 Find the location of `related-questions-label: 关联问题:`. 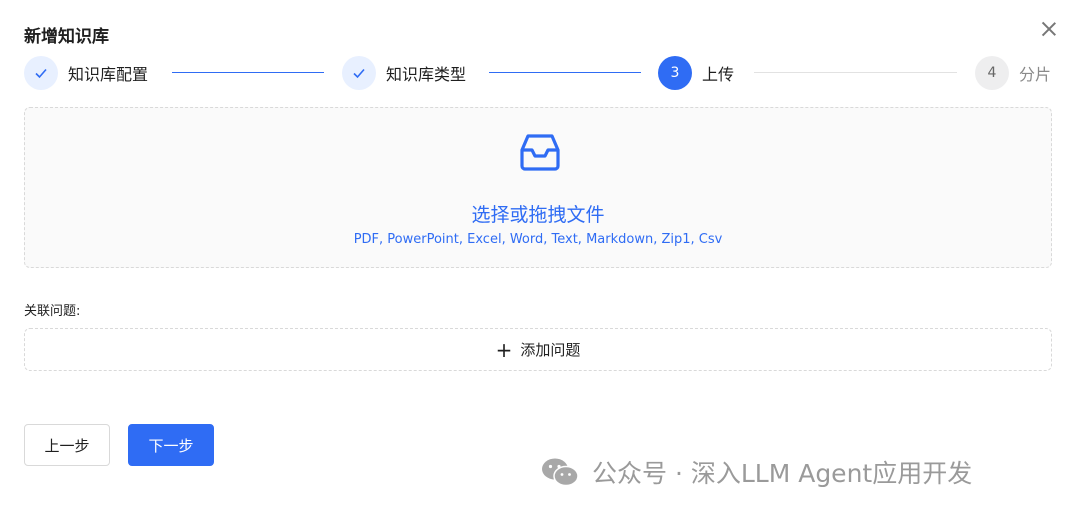

related-questions-label: 关联问题: is located at coordinates (52, 311).